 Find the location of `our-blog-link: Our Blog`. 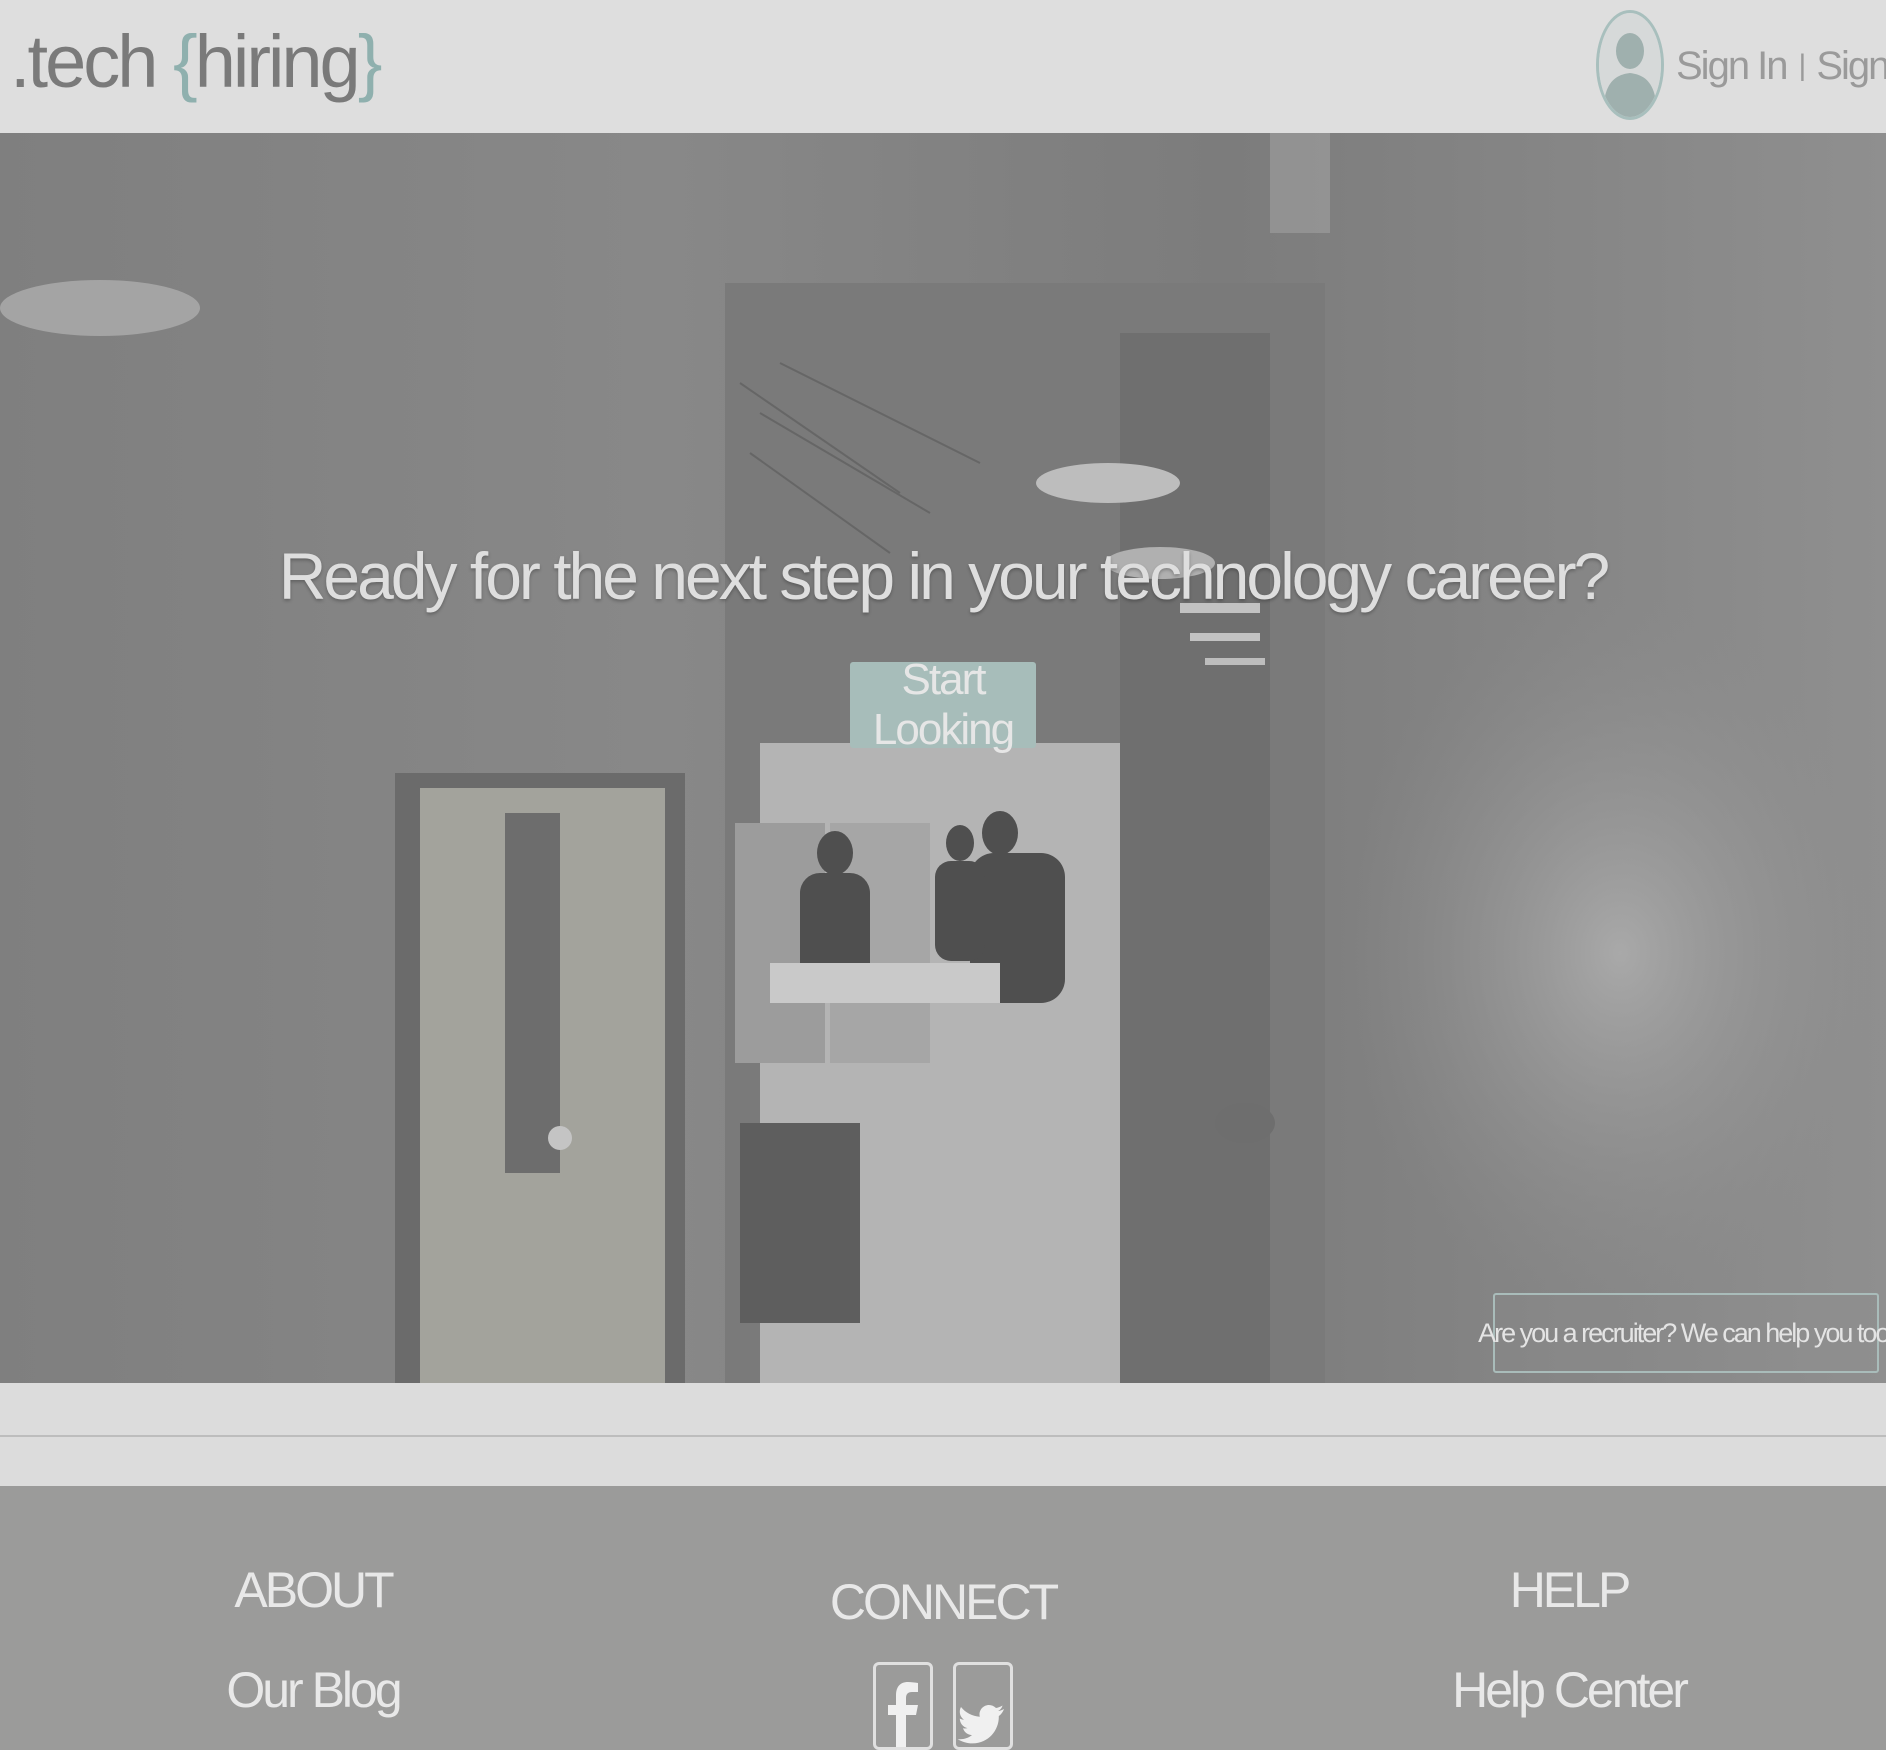

our-blog-link: Our Blog is located at coordinates (314, 1690).